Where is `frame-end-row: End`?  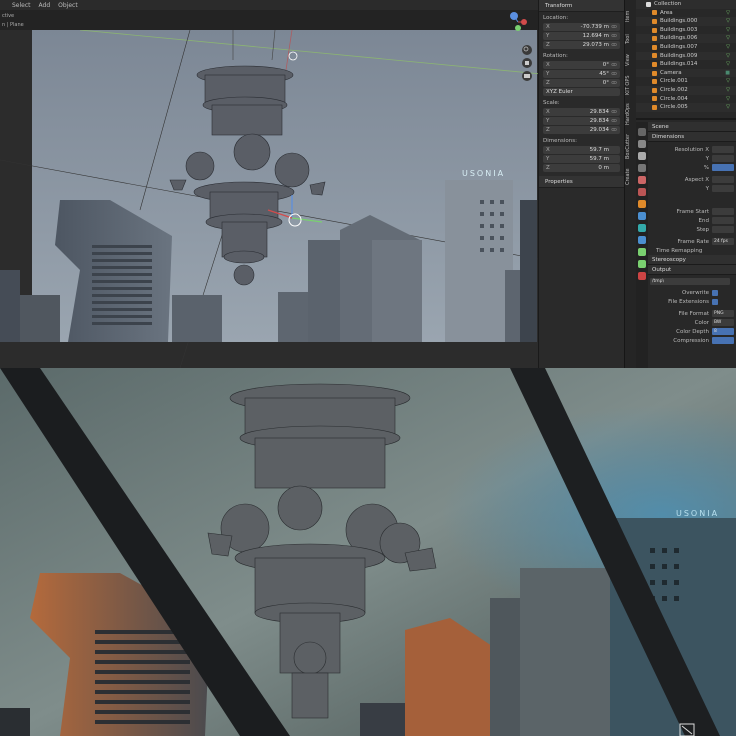 frame-end-row: End is located at coordinates (692, 220).